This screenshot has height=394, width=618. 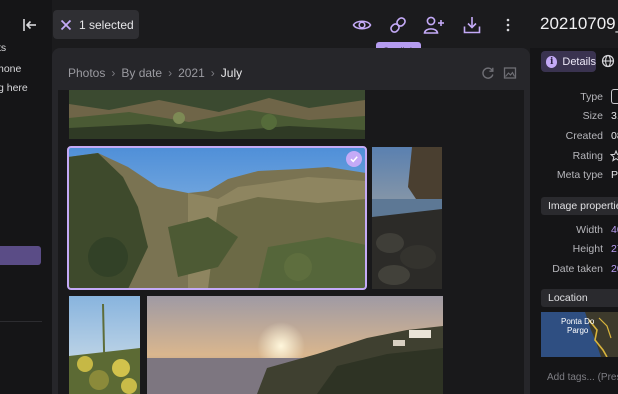 I want to click on prop-label-type: Type, so click(x=591, y=97).